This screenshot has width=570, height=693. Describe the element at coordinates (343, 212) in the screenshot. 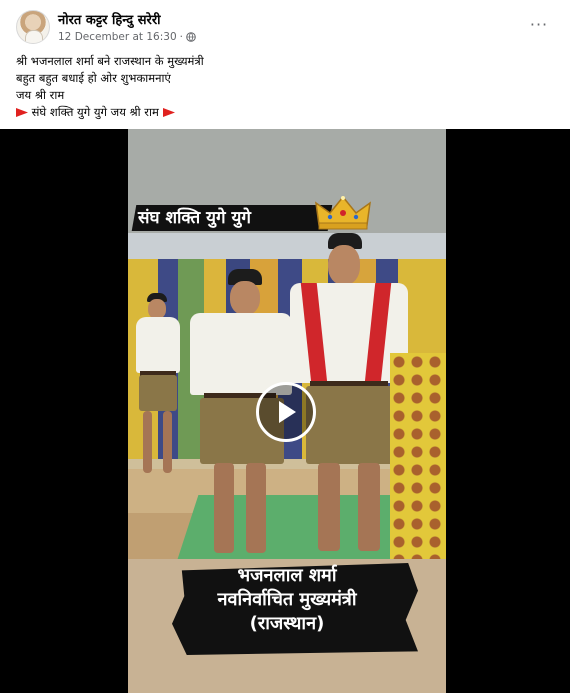

I see `crown-icon` at that location.